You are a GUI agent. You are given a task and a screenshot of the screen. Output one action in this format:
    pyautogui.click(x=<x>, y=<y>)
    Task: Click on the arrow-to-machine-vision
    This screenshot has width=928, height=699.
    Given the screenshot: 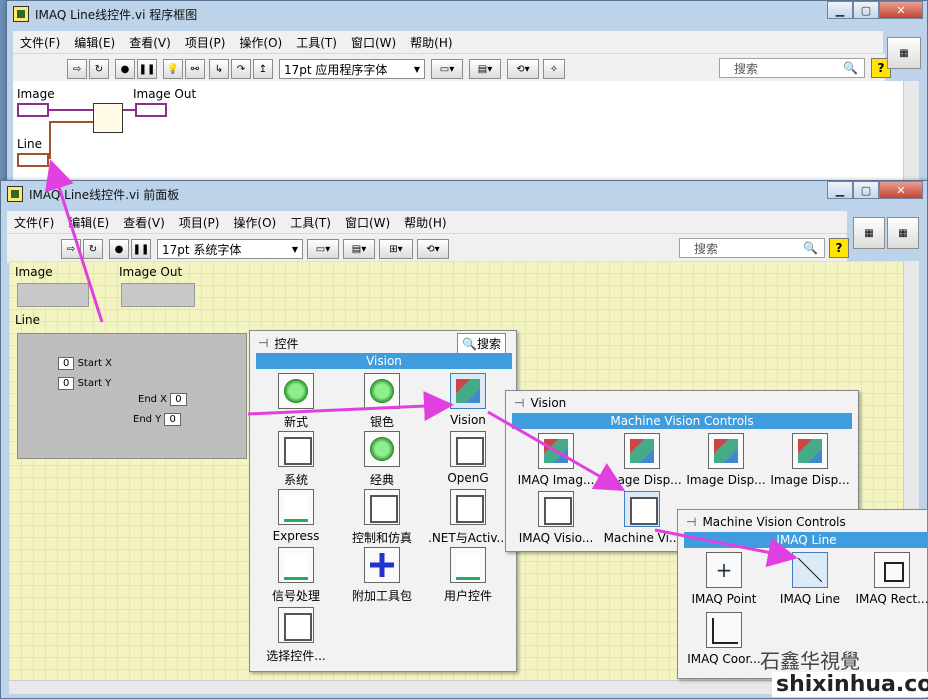 What is the action you would take?
    pyautogui.click(x=556, y=450)
    